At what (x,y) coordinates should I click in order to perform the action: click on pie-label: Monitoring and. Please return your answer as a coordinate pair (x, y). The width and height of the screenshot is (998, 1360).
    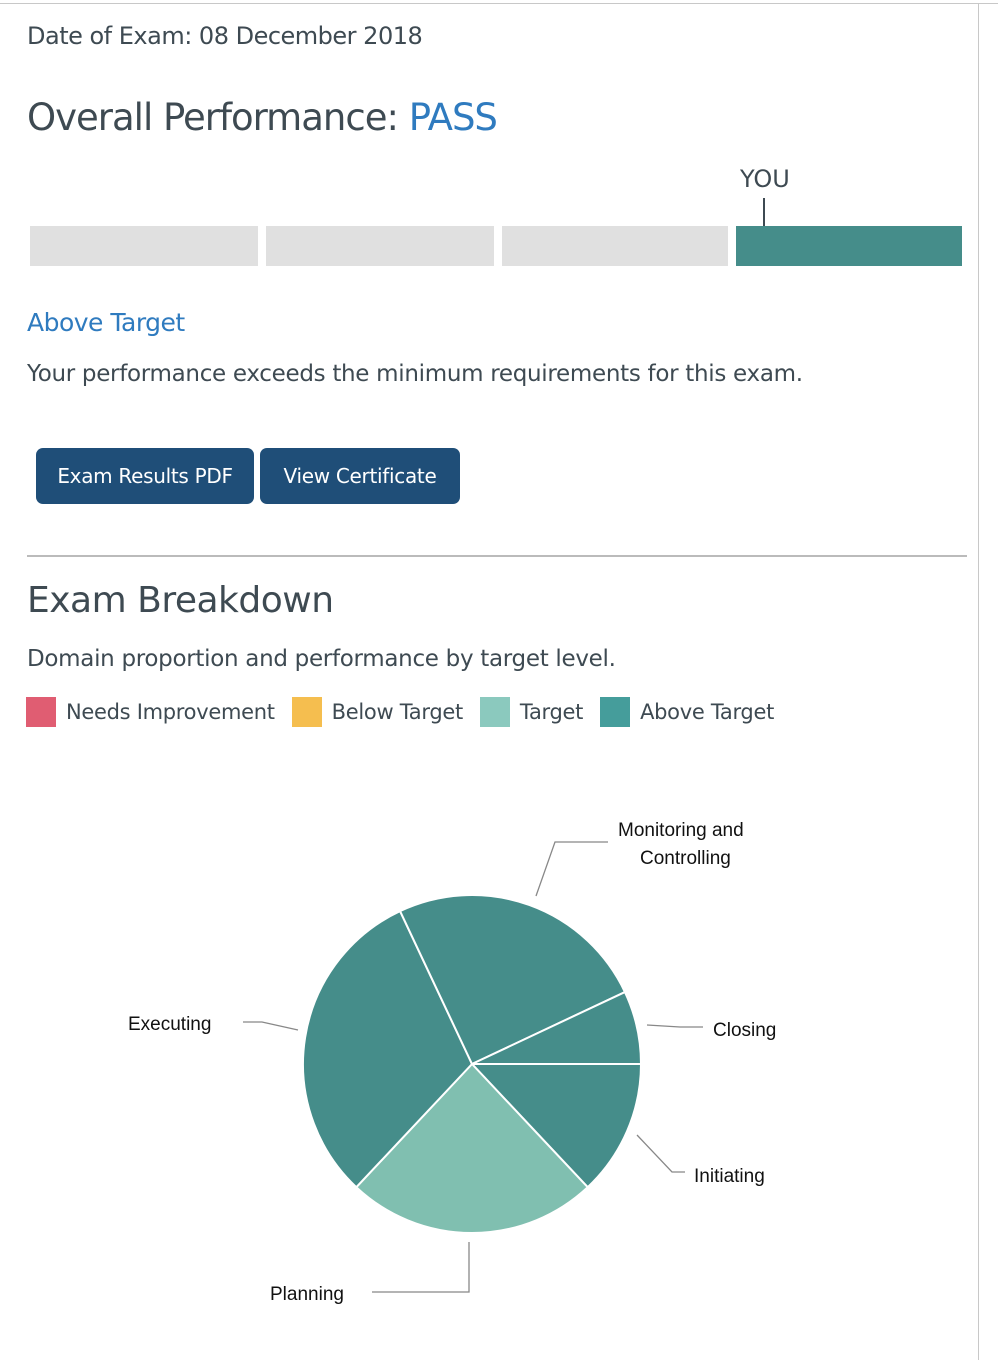
    Looking at the image, I should click on (681, 830).